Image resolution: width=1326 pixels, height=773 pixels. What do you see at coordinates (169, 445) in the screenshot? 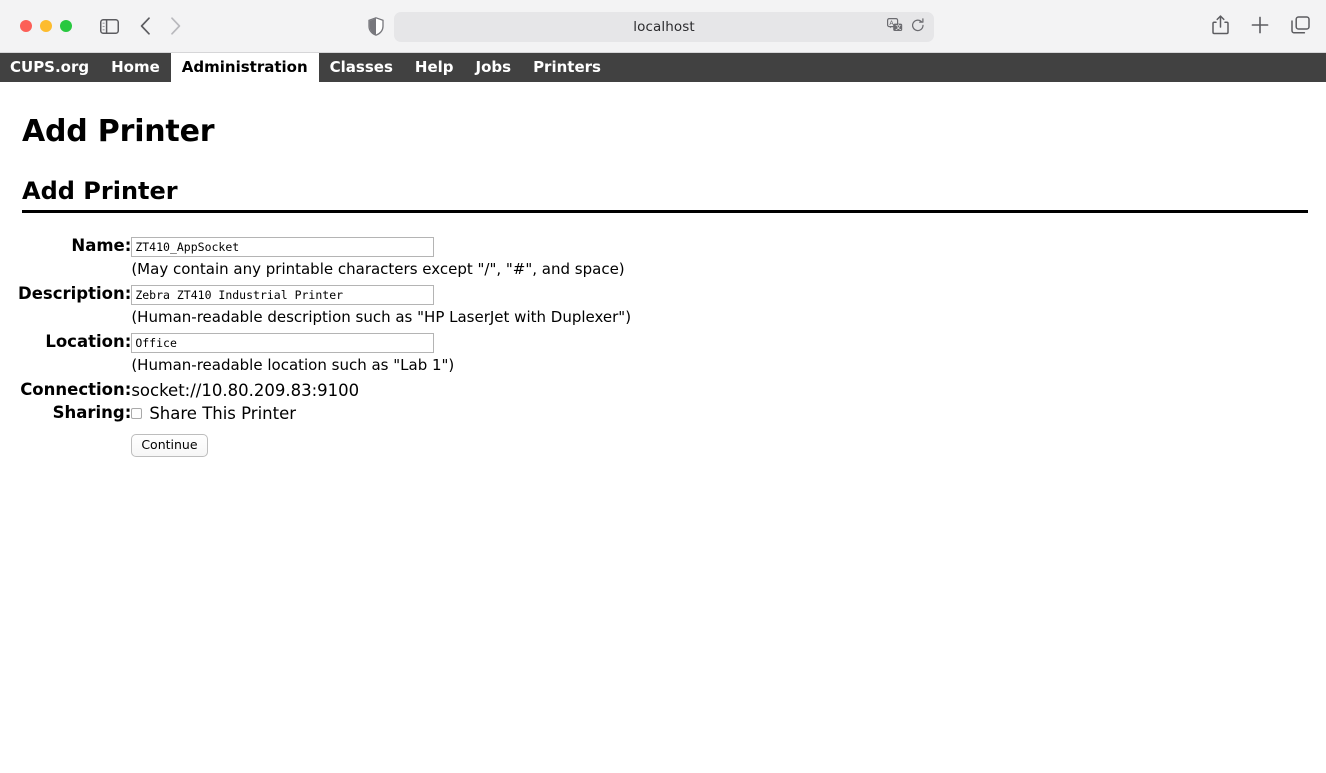
I see `continue-button: Continue` at bounding box center [169, 445].